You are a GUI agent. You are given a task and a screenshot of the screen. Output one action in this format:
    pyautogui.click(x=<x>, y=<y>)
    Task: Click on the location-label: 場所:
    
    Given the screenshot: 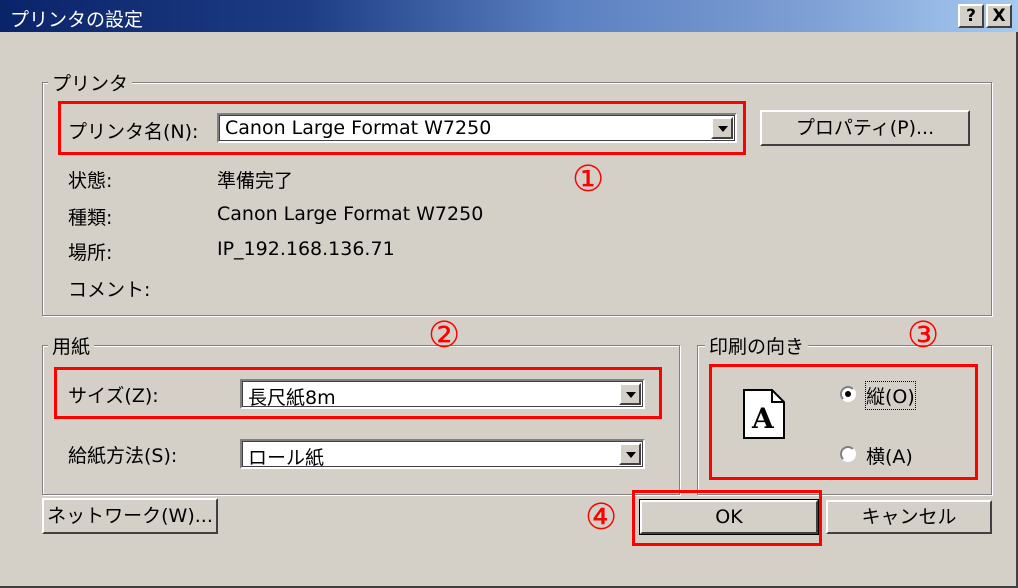 What is the action you would take?
    pyautogui.click(x=90, y=253)
    